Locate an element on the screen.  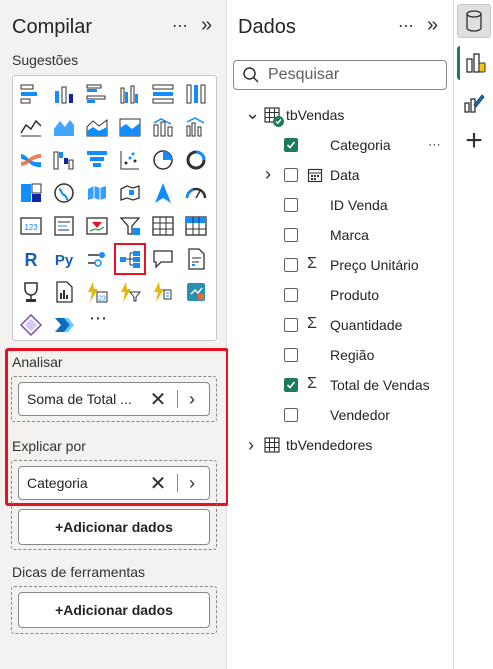
r-visual-icon: R is located at coordinates (31, 259).